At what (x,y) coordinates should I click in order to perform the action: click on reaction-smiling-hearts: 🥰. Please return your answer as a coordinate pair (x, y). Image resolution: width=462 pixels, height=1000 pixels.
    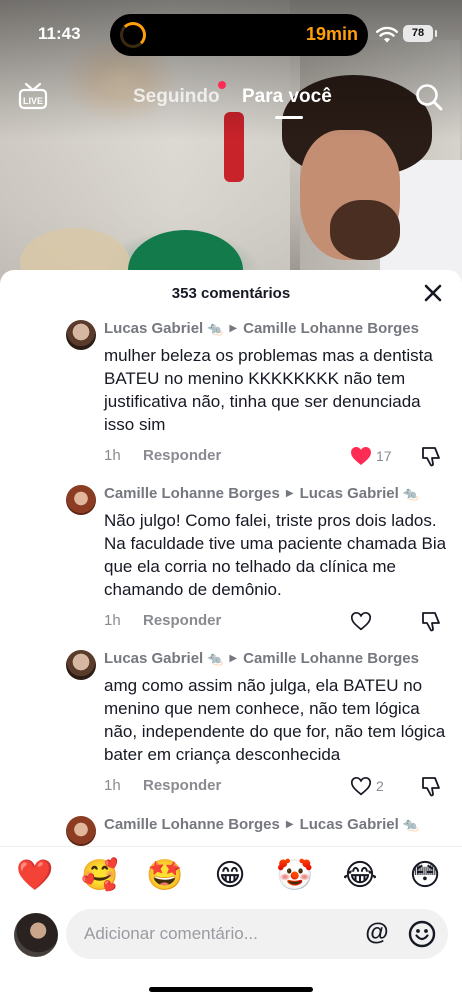
    Looking at the image, I should click on (100, 876).